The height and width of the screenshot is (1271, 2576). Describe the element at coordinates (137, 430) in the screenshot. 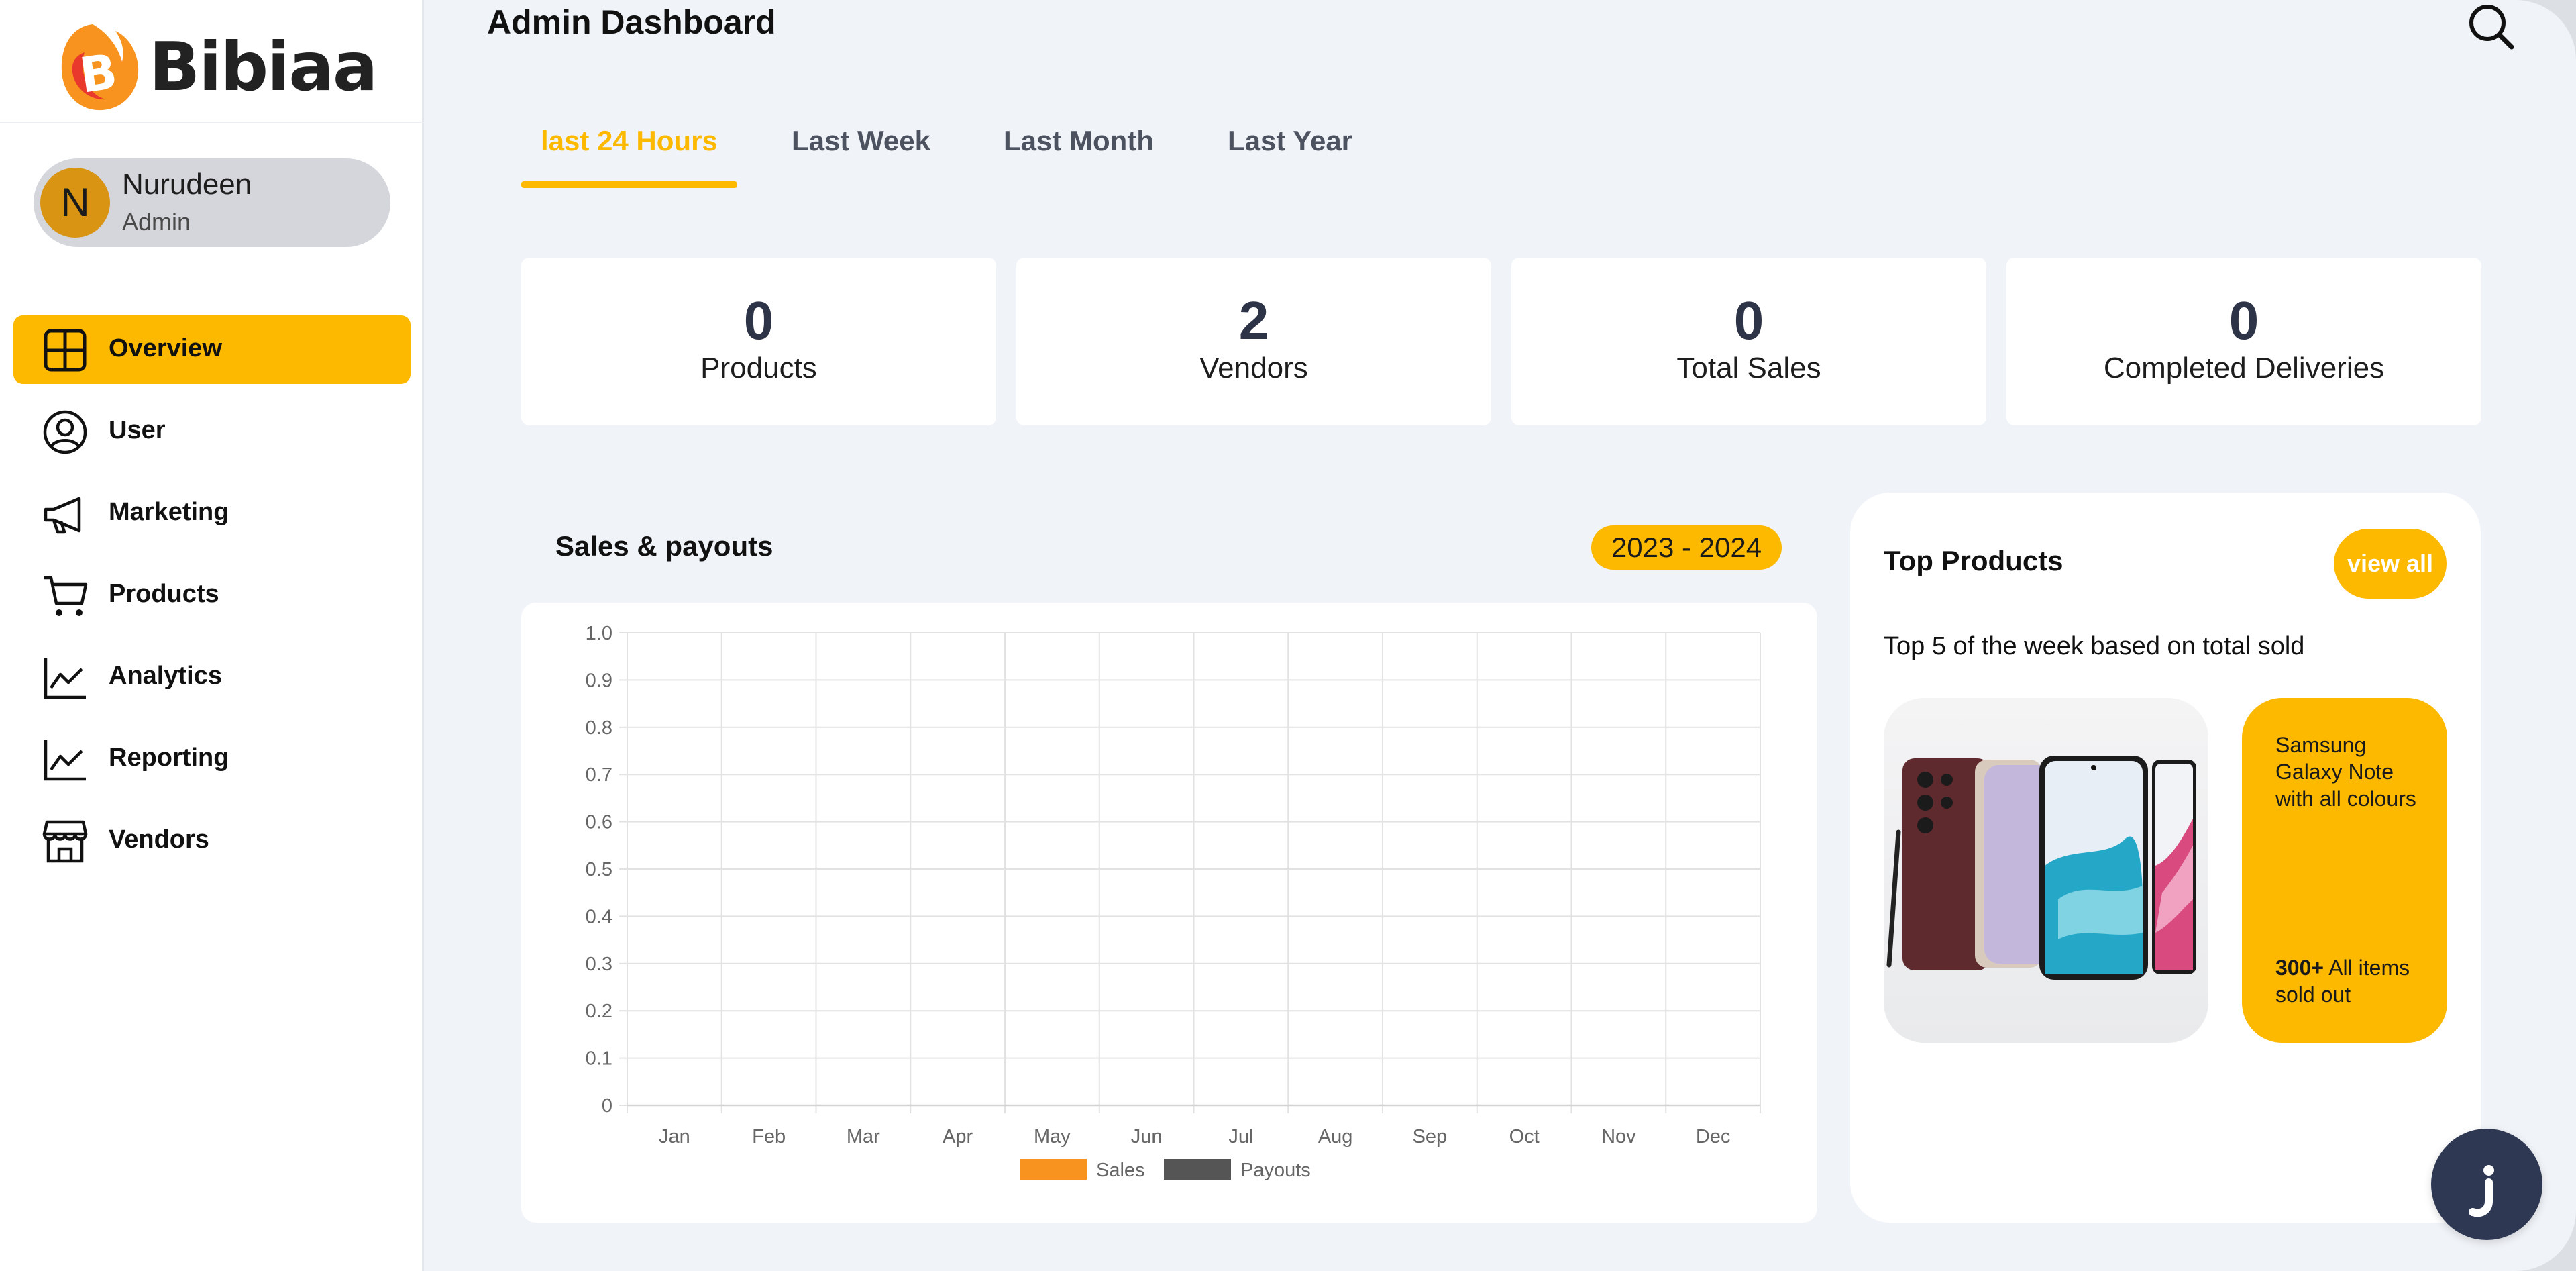

I see `sidebar-item-label: User` at that location.